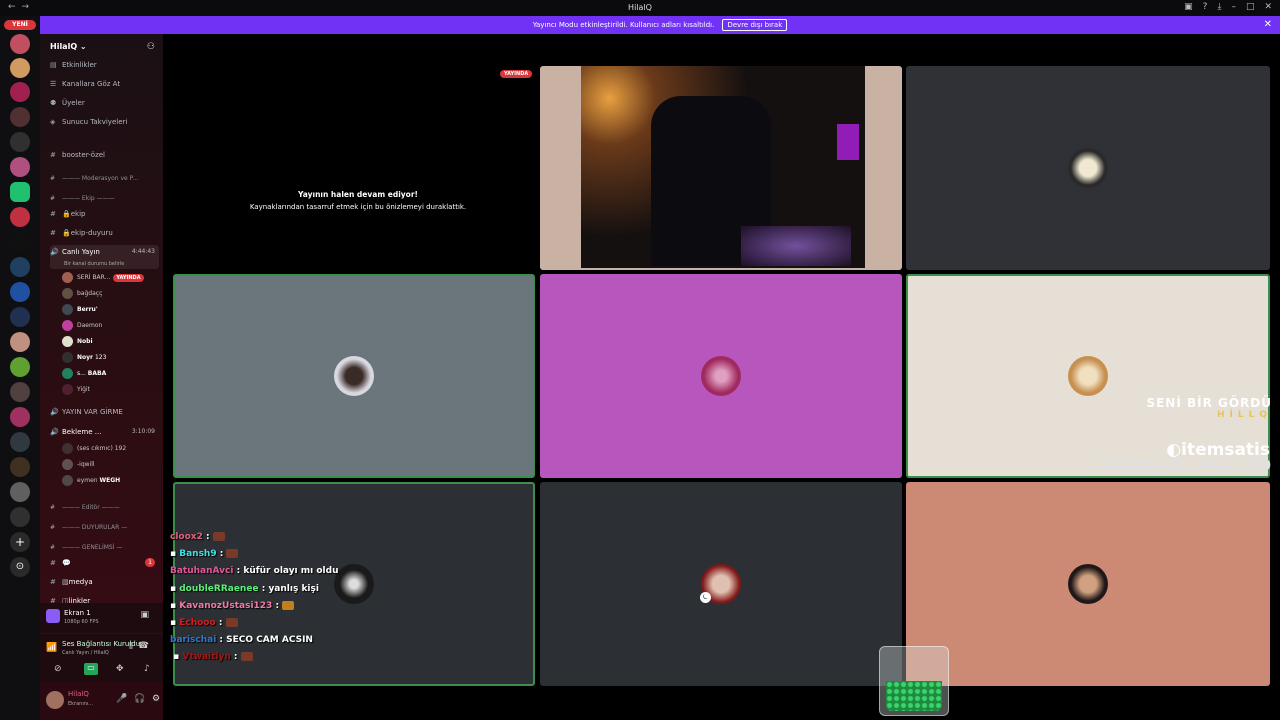  Describe the element at coordinates (104, 548) in the screenshot. I see `category-genel: # ——— GENELİMSİ —` at that location.